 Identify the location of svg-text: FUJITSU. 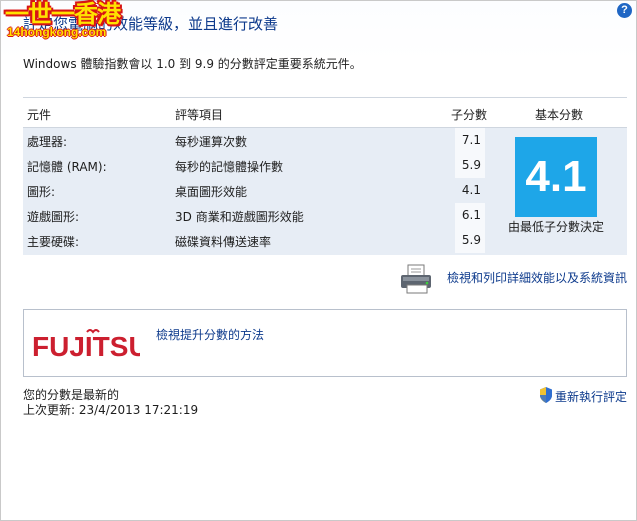
(86, 346).